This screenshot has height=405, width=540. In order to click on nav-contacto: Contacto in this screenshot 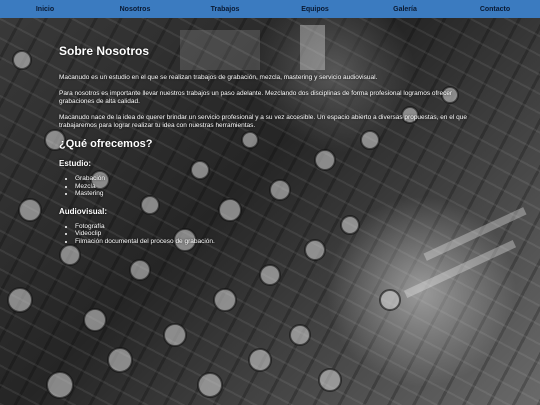, I will do `click(495, 9)`.